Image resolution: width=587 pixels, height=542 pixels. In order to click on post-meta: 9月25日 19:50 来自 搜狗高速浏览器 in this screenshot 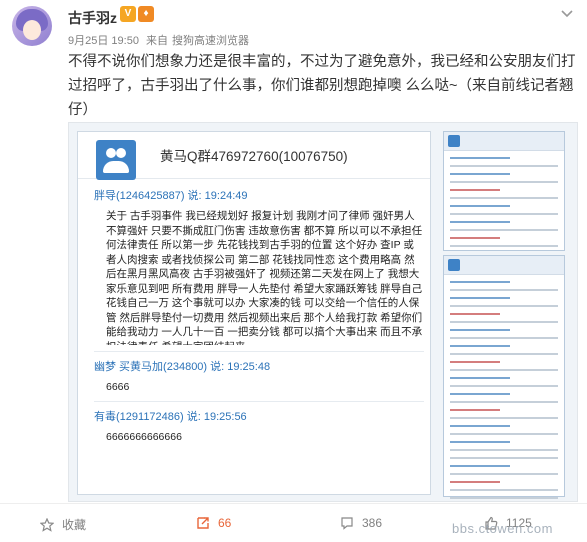, I will do `click(160, 40)`.